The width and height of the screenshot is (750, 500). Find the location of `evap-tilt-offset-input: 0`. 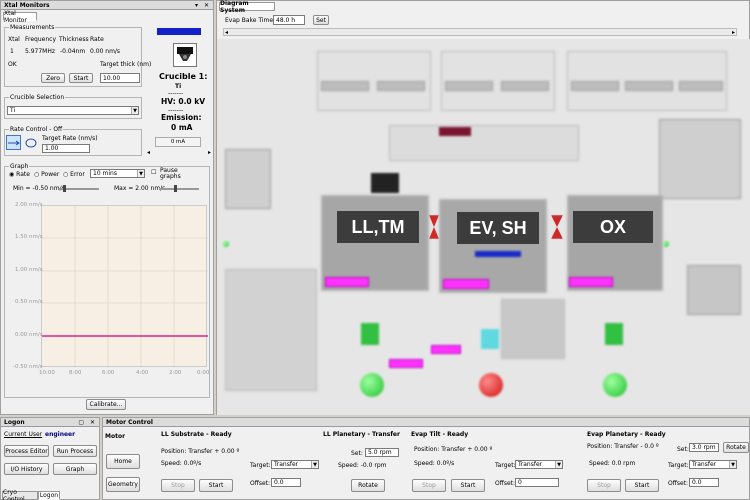

evap-tilt-offset-input: 0 is located at coordinates (537, 482).